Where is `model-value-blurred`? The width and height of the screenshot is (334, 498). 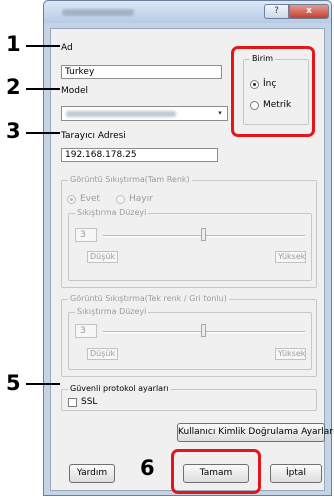
model-value-blurred is located at coordinates (121, 114).